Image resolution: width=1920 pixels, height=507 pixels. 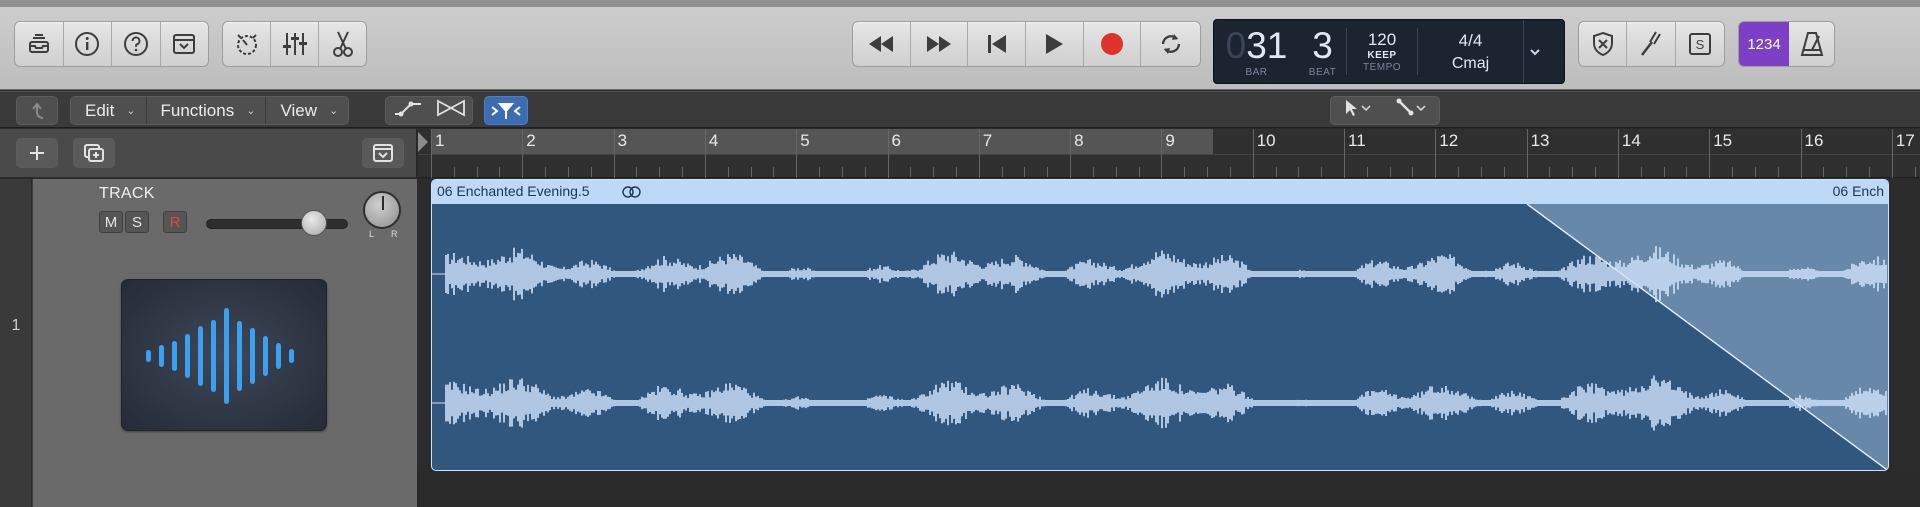 I want to click on info-icon, so click(x=88, y=44).